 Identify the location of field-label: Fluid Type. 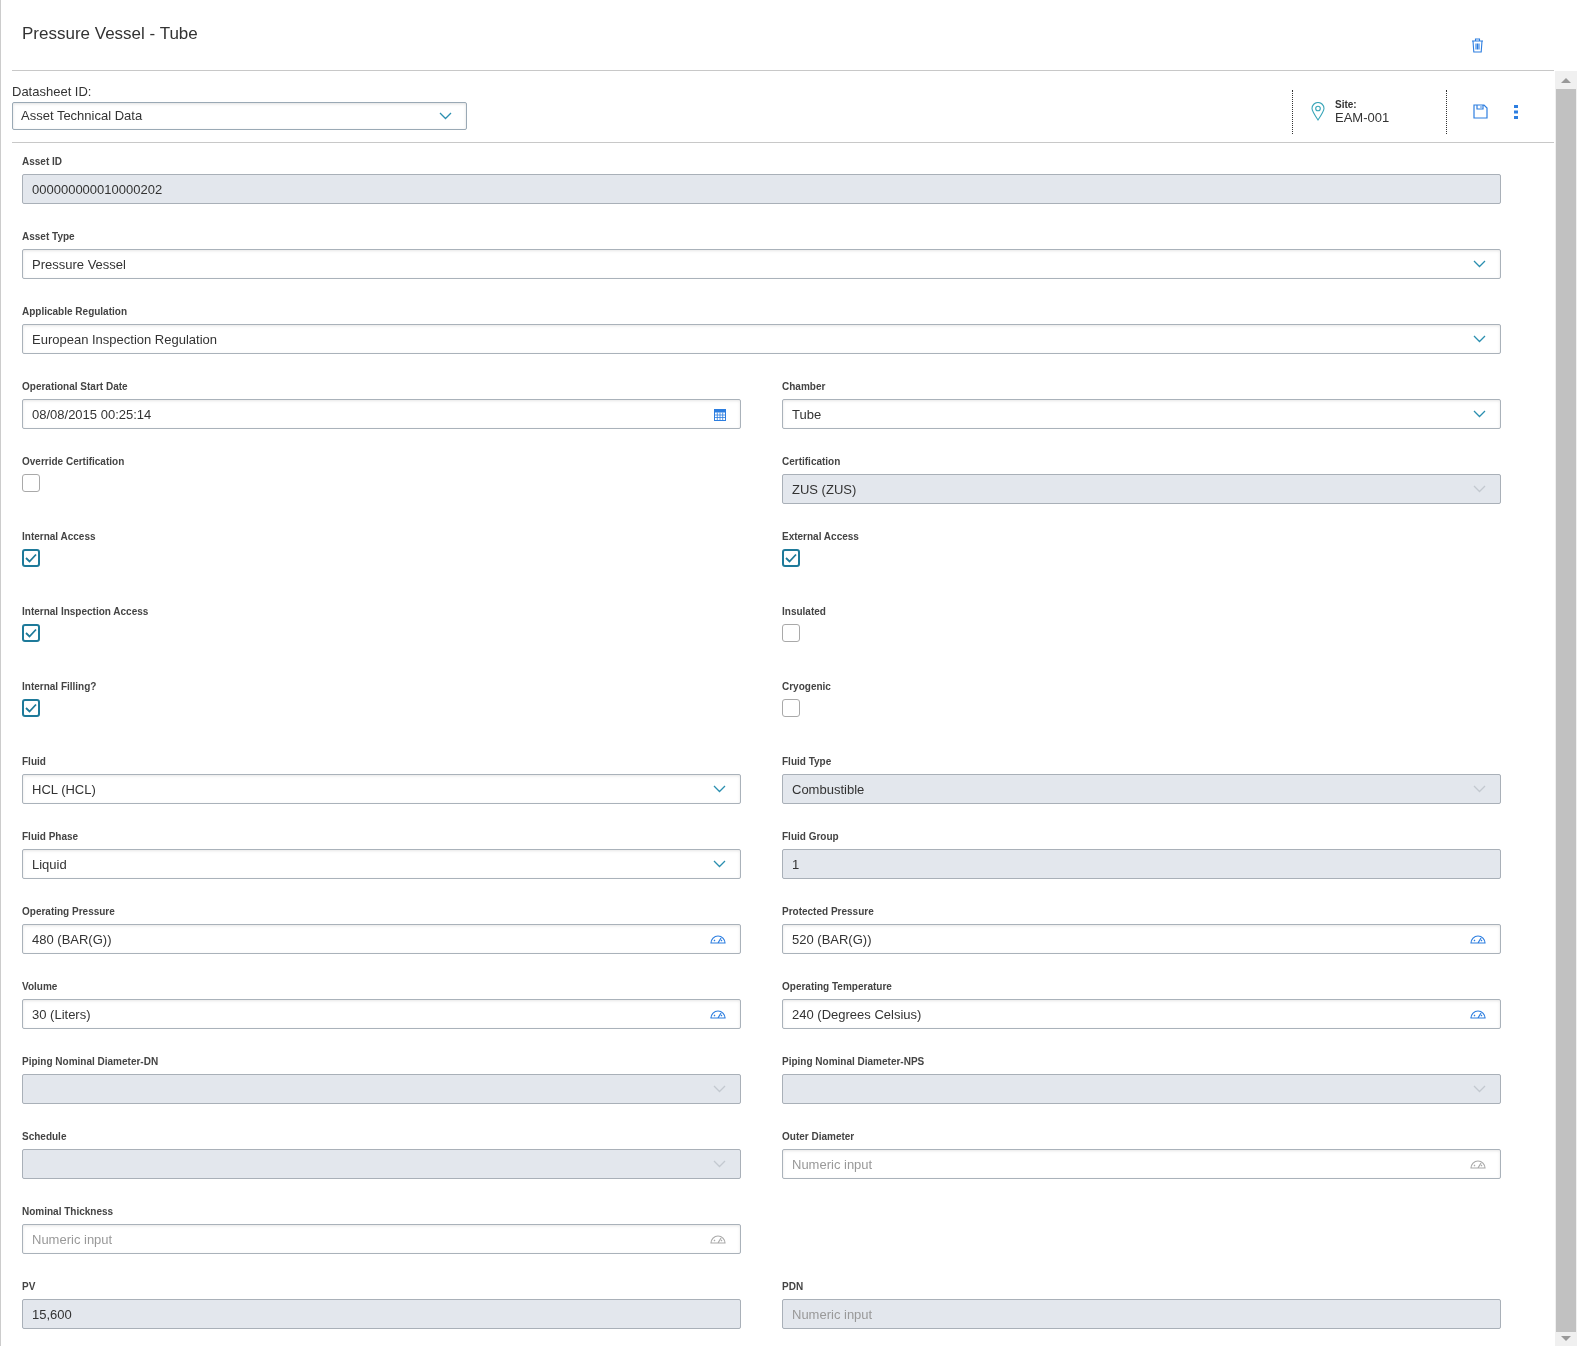
(807, 762).